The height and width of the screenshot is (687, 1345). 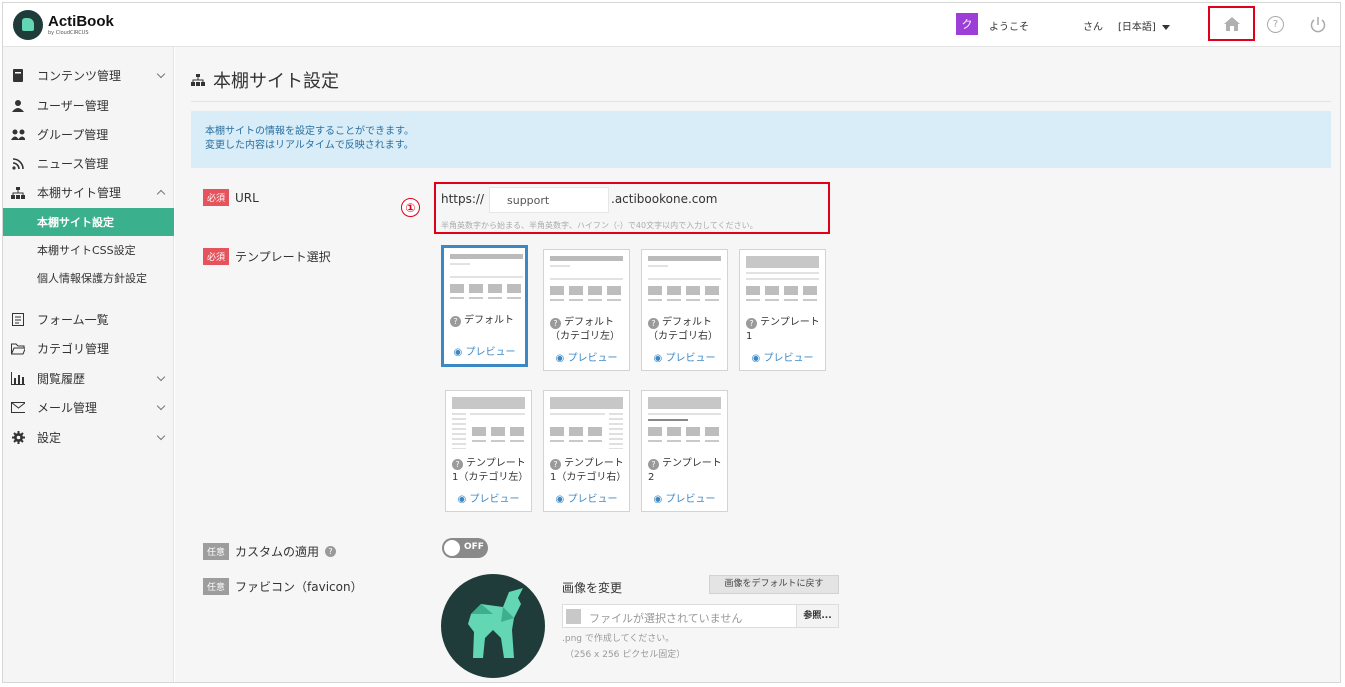 I want to click on sidebar-item-categories: カテゴリ管理, so click(x=88, y=348).